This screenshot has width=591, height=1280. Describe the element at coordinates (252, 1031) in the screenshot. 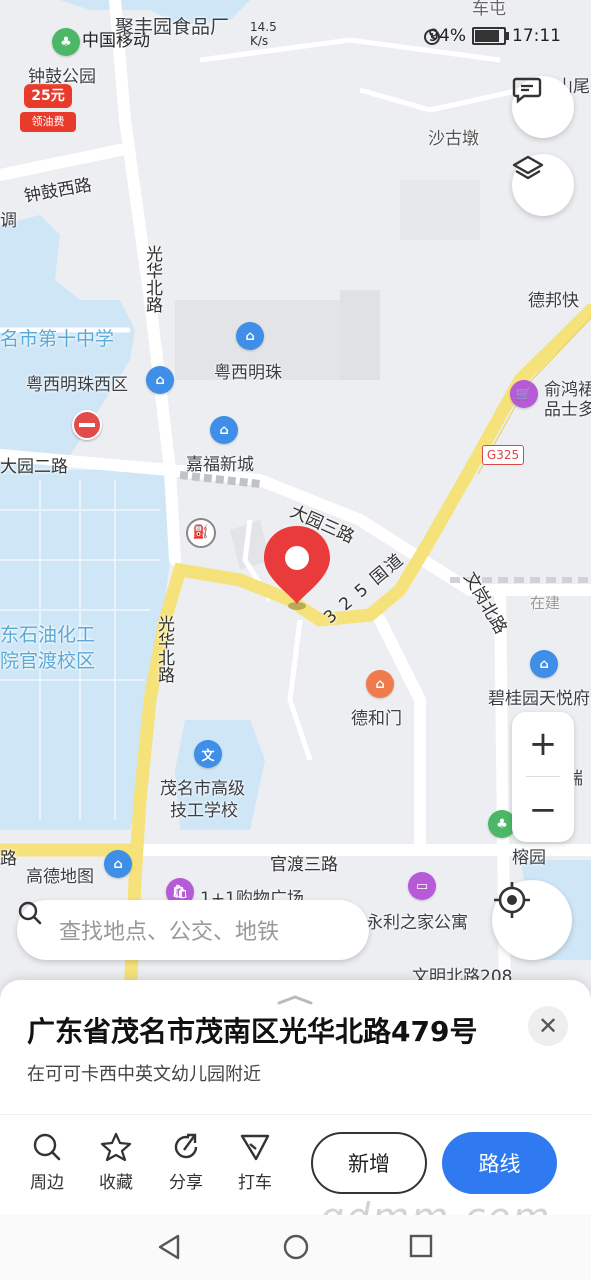

I see `place-title: 广东省茂名市茂南区光华北路479号` at that location.